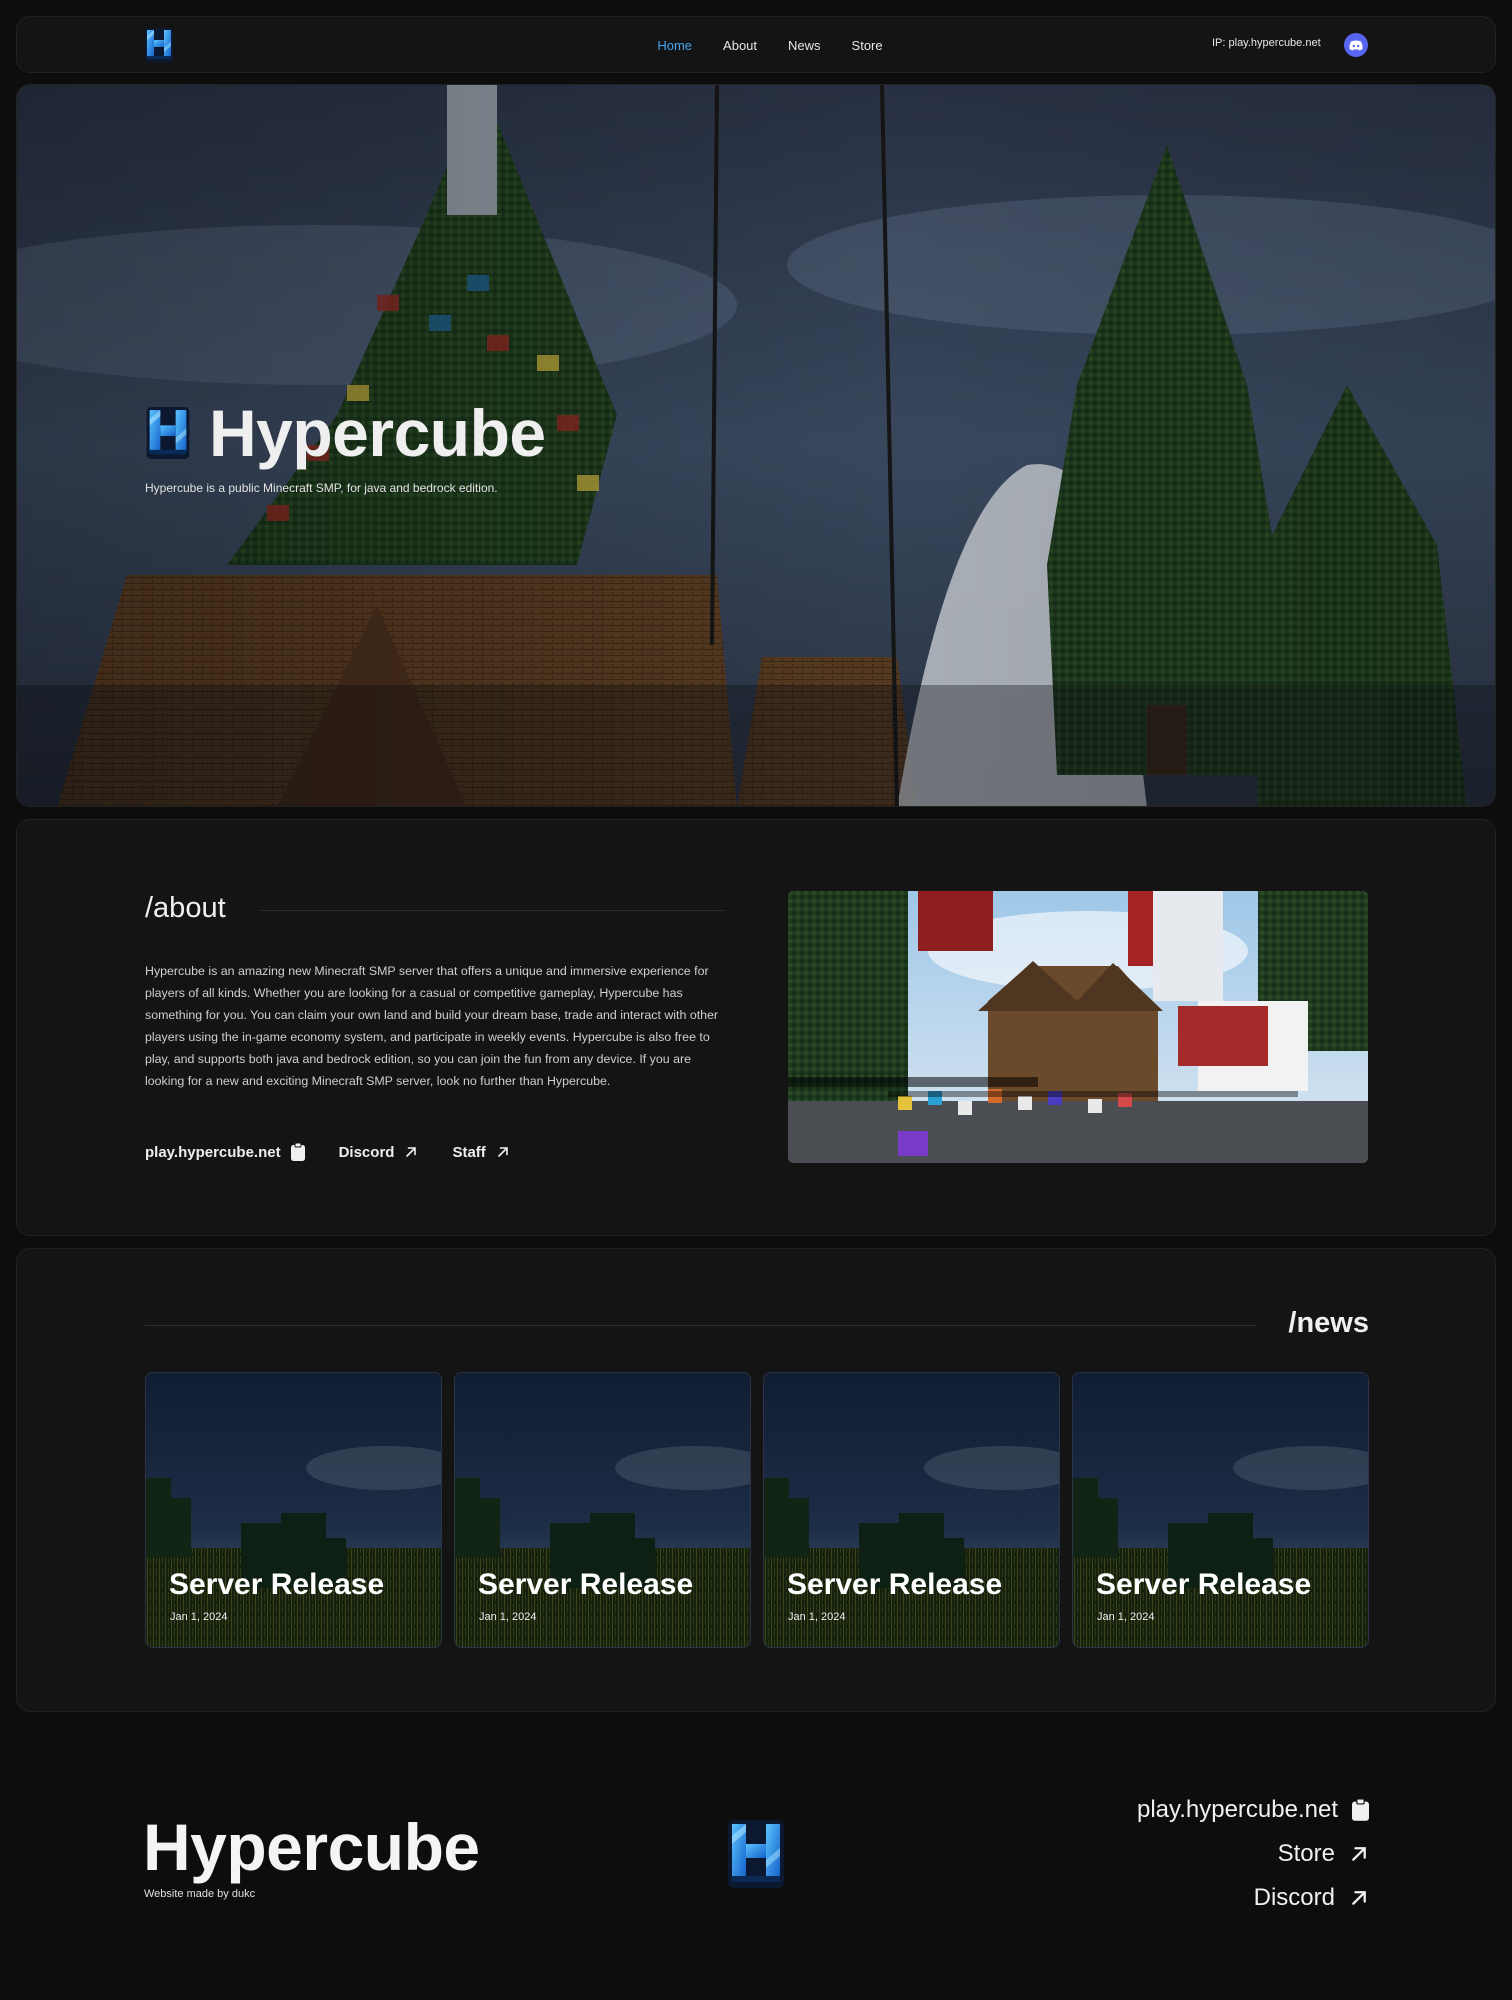 The height and width of the screenshot is (2000, 1512). What do you see at coordinates (867, 45) in the screenshot?
I see `nav-link-store: Store` at bounding box center [867, 45].